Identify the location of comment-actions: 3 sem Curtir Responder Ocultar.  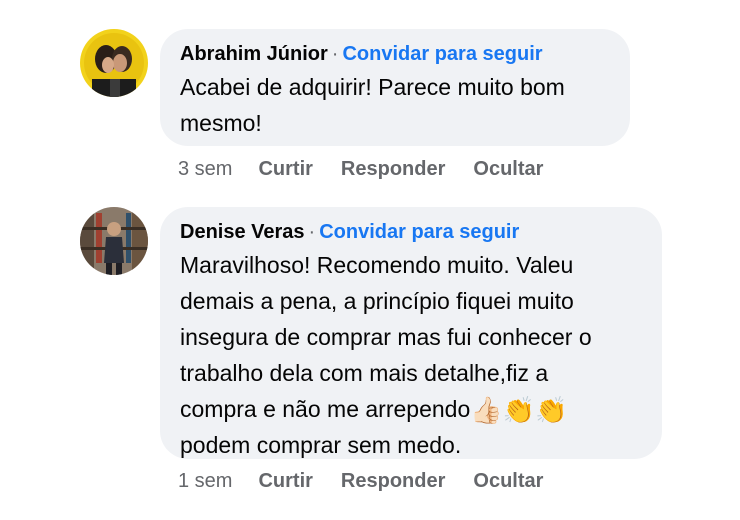
(374, 169).